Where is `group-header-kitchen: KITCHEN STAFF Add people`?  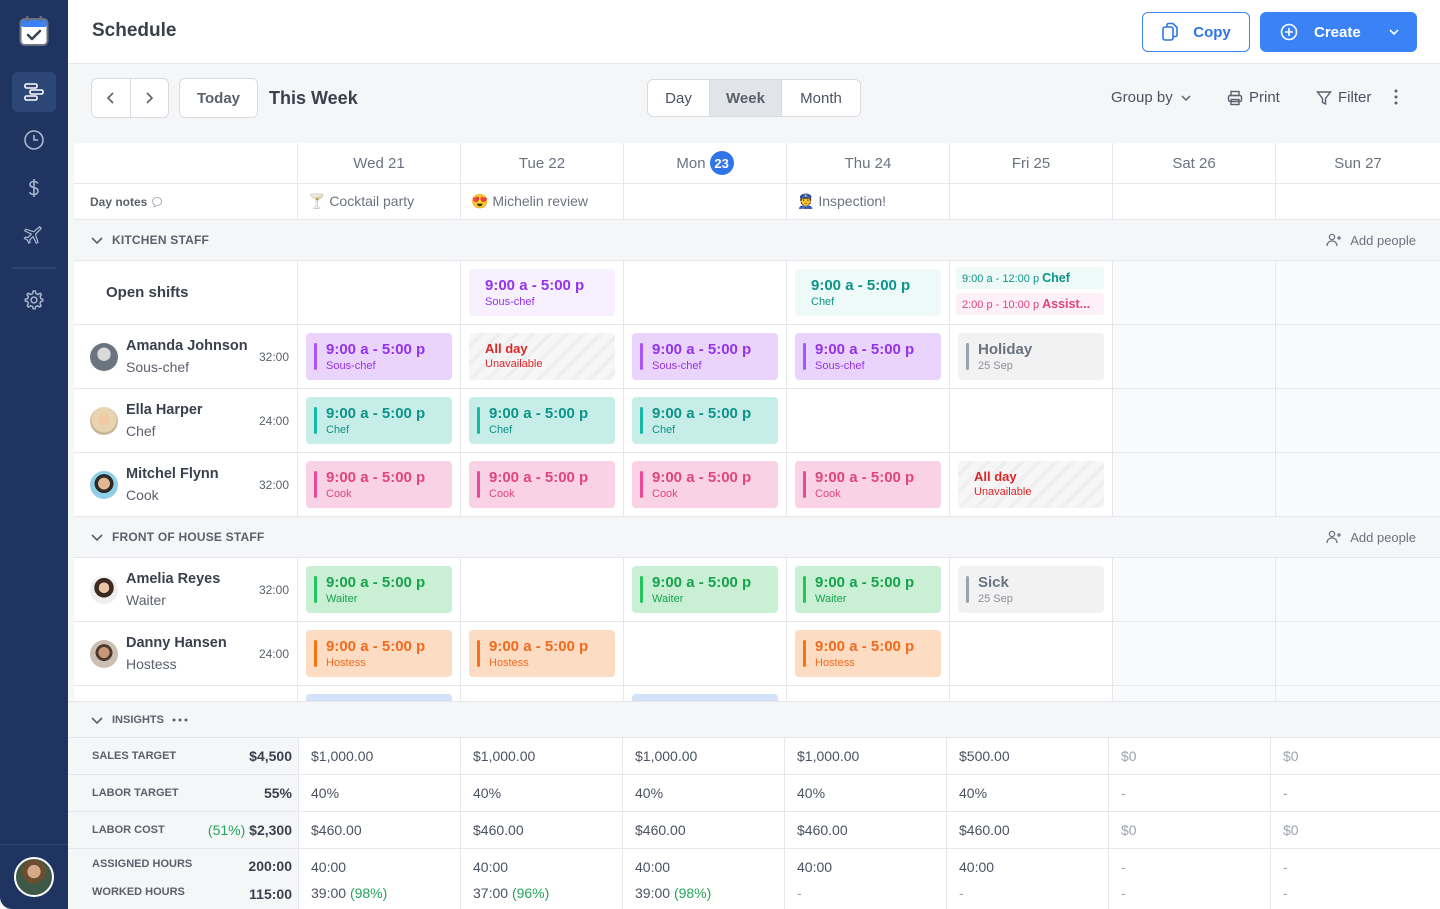 group-header-kitchen: KITCHEN STAFF Add people is located at coordinates (757, 240).